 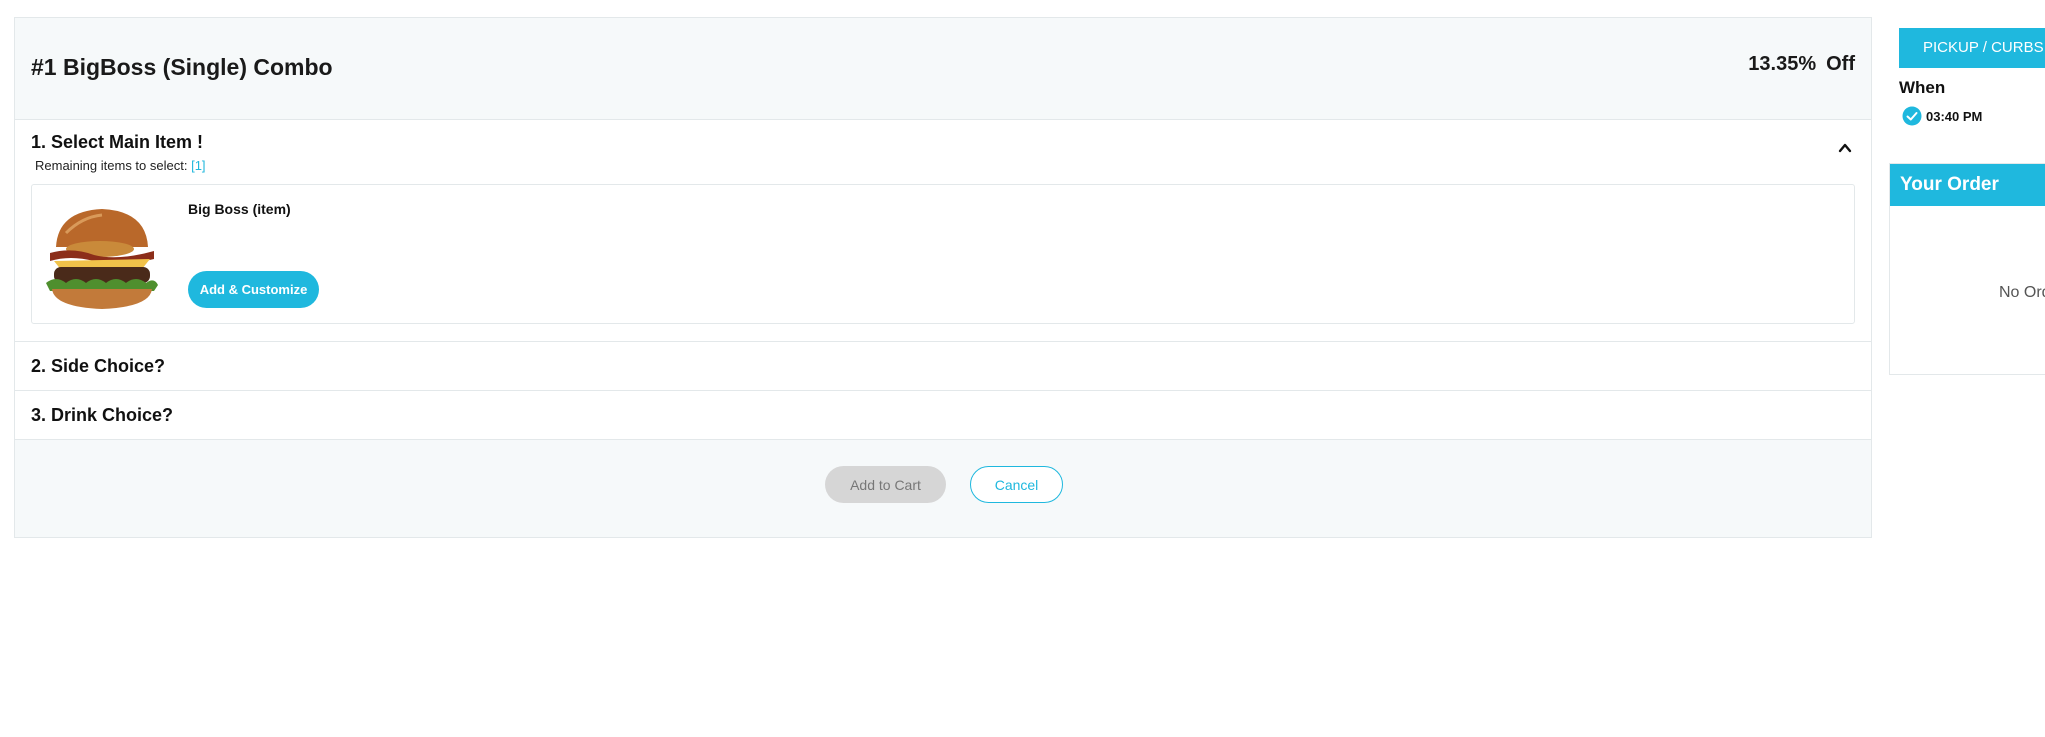 I want to click on when-time: 03:40 PM, so click(x=1942, y=116).